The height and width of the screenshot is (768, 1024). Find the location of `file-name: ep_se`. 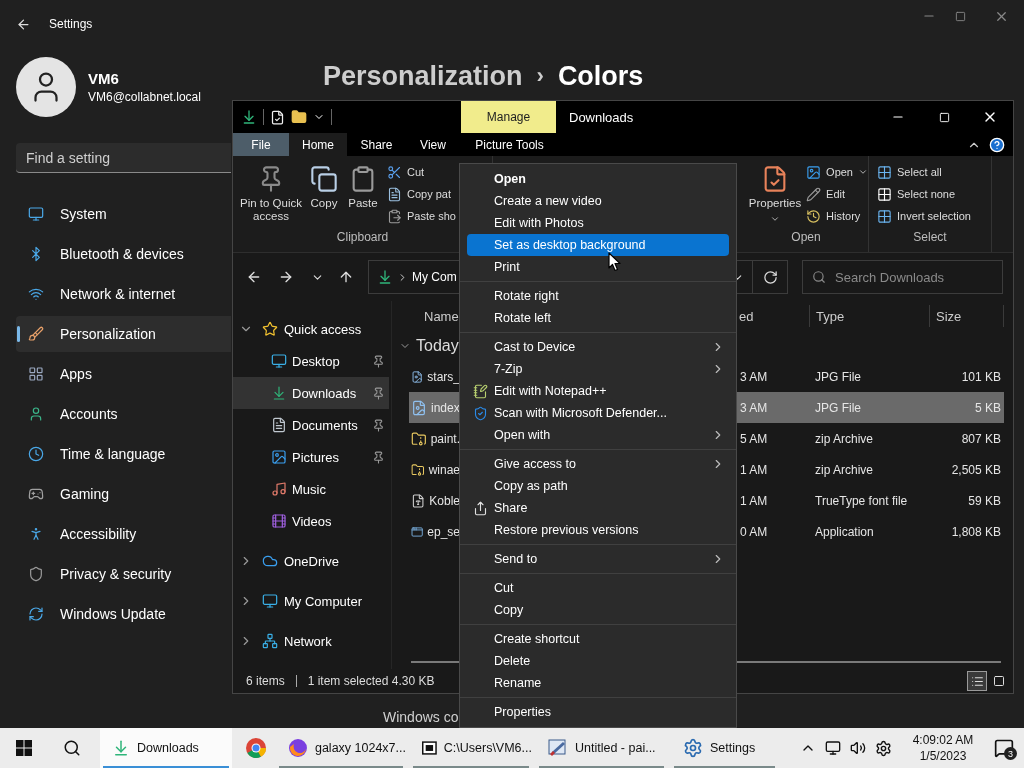

file-name: ep_se is located at coordinates (443, 531).